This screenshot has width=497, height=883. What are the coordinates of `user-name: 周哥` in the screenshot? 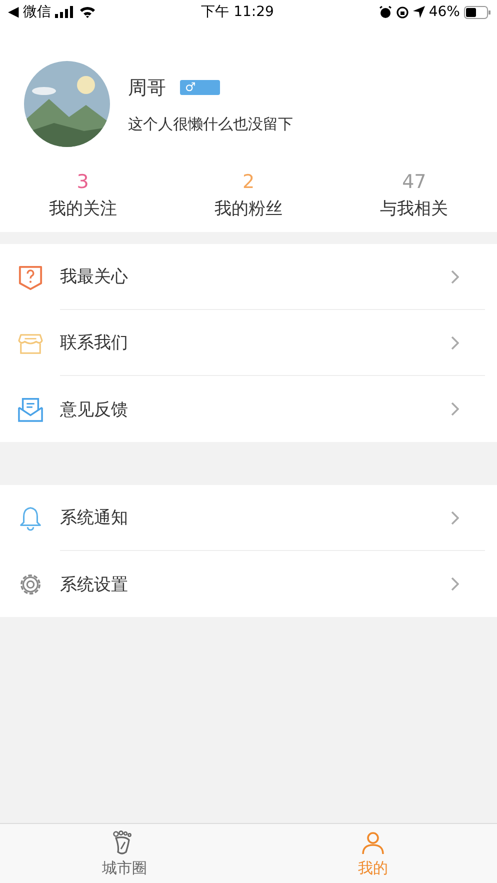 It's located at (147, 88).